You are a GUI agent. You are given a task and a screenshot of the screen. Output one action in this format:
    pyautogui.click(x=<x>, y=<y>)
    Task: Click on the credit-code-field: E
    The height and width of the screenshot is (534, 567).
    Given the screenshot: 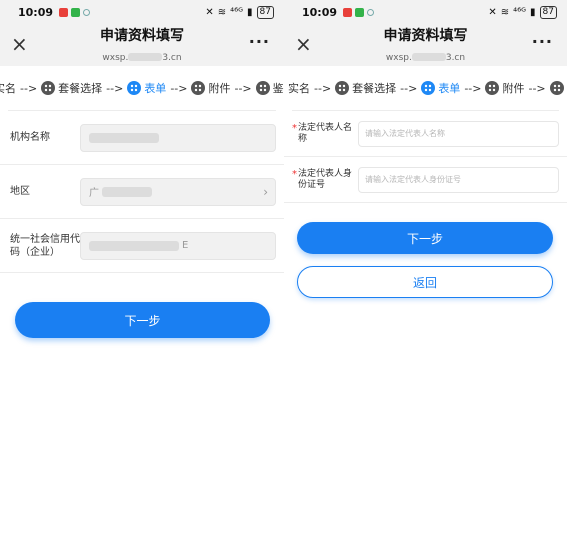 What is the action you would take?
    pyautogui.click(x=178, y=245)
    